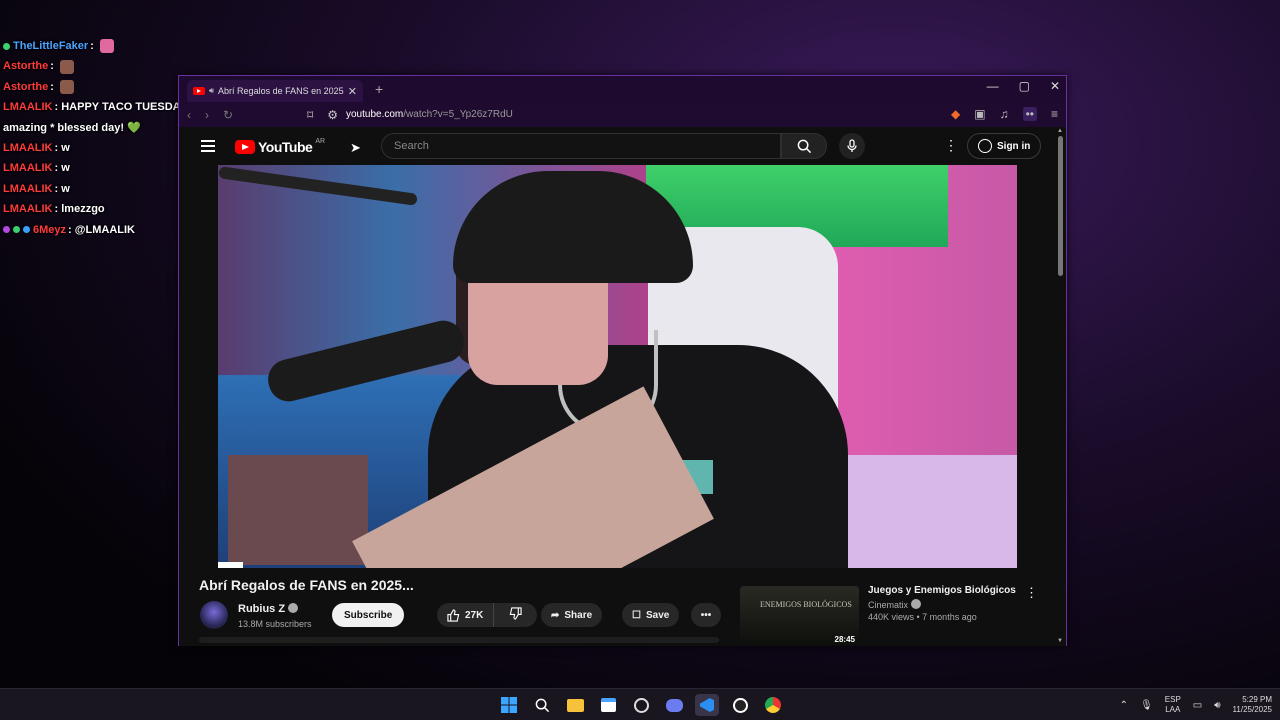  Describe the element at coordinates (453, 615) in the screenshot. I see `thumbs-up-icon` at that location.